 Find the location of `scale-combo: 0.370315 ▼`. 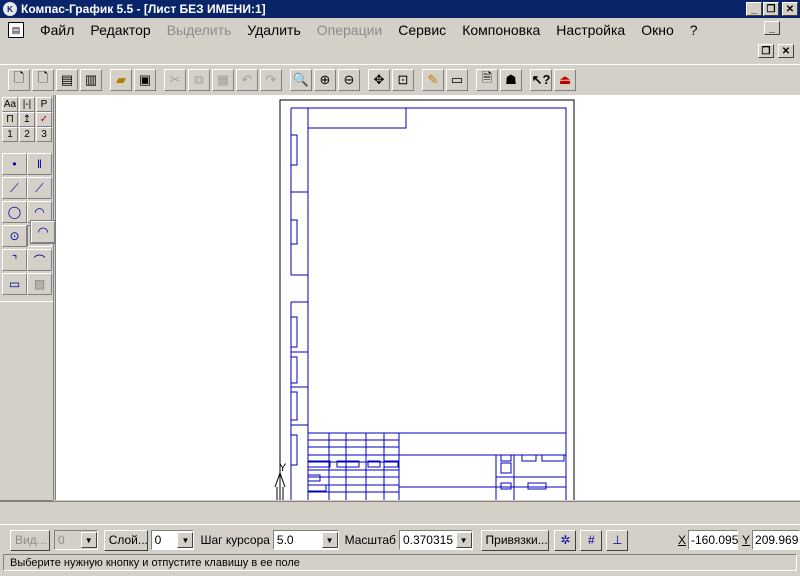

scale-combo: 0.370315 ▼ is located at coordinates (435, 540).